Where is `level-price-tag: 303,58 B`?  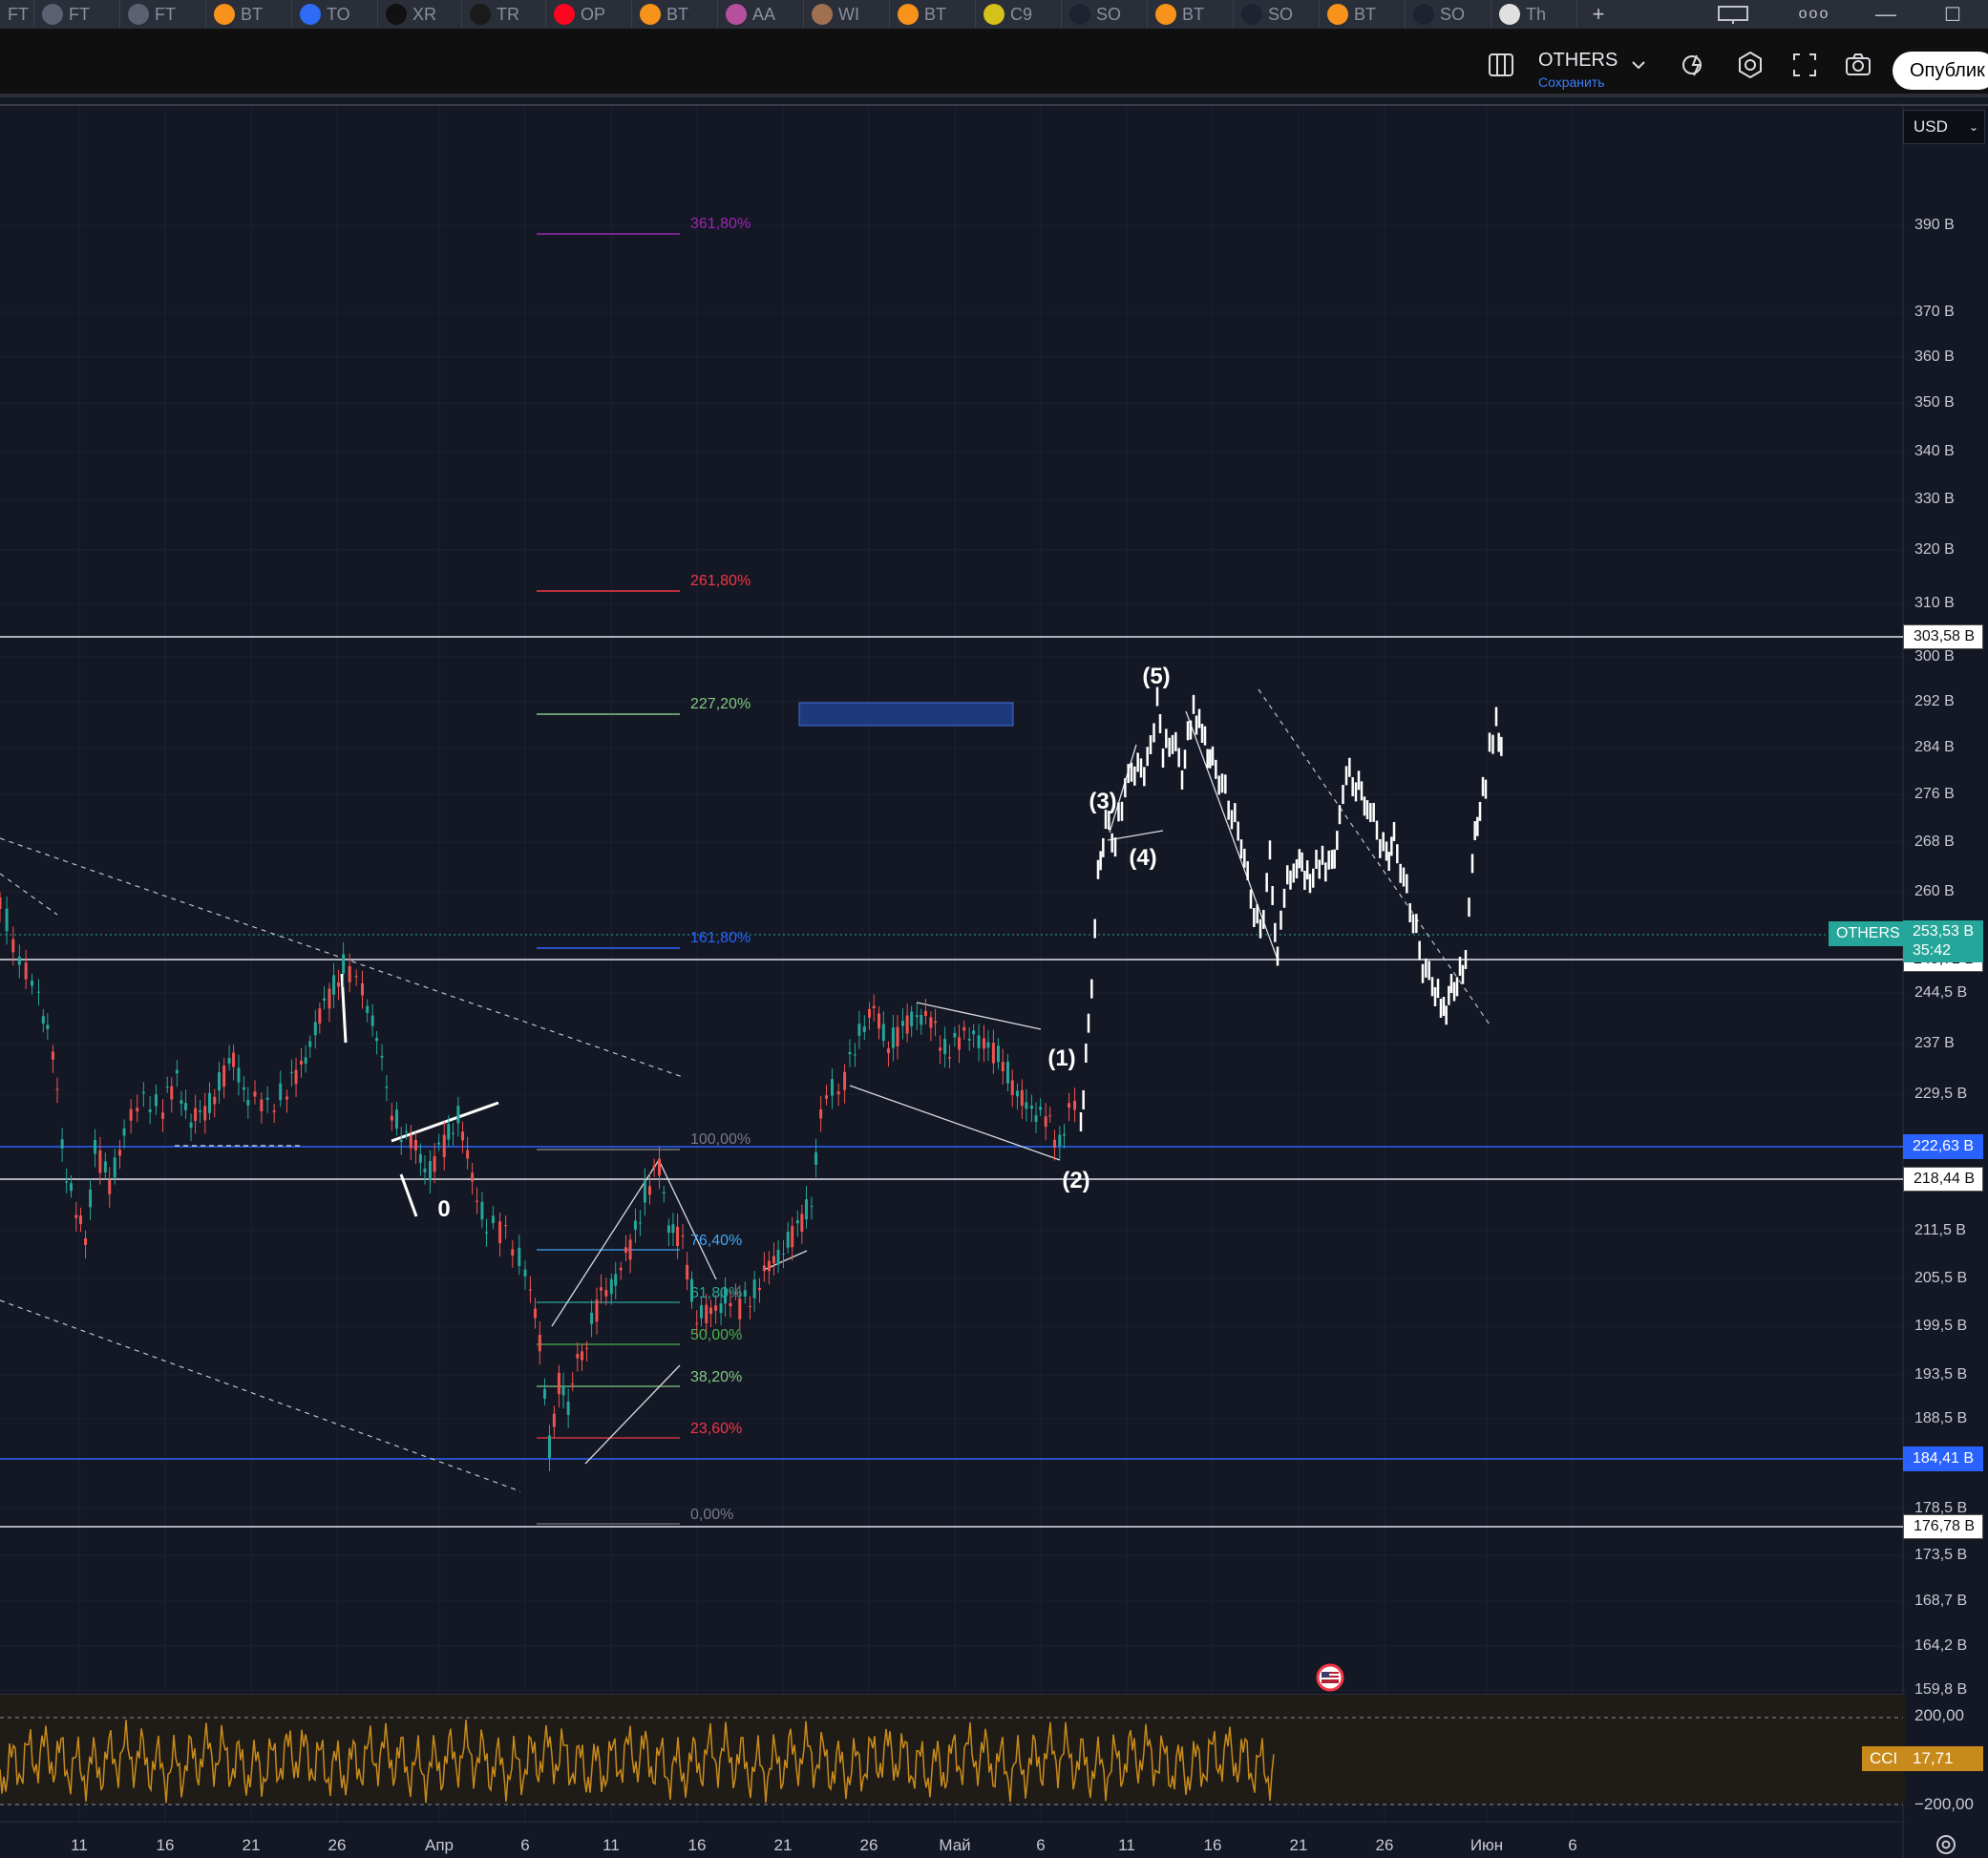 level-price-tag: 303,58 B is located at coordinates (1943, 636).